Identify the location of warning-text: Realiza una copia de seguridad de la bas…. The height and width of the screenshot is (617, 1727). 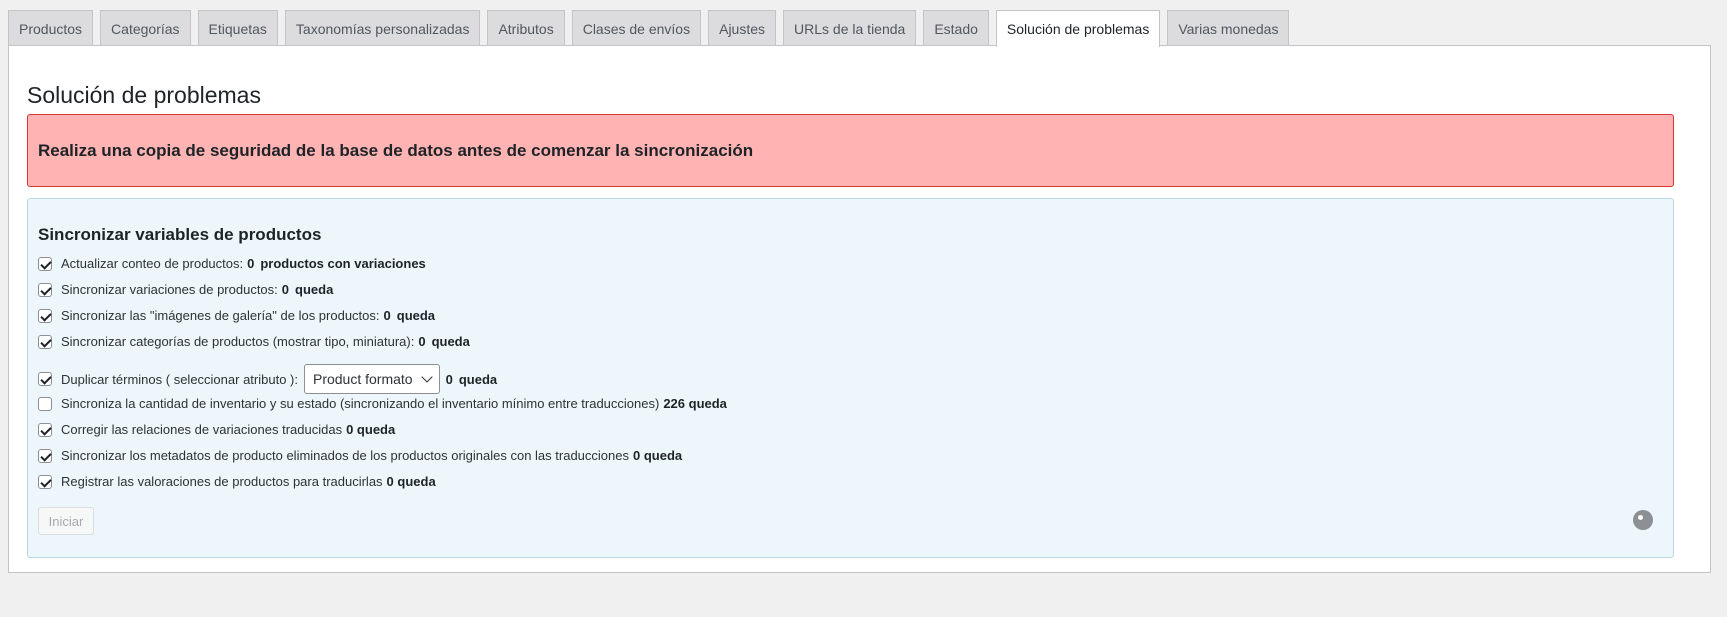
(396, 150).